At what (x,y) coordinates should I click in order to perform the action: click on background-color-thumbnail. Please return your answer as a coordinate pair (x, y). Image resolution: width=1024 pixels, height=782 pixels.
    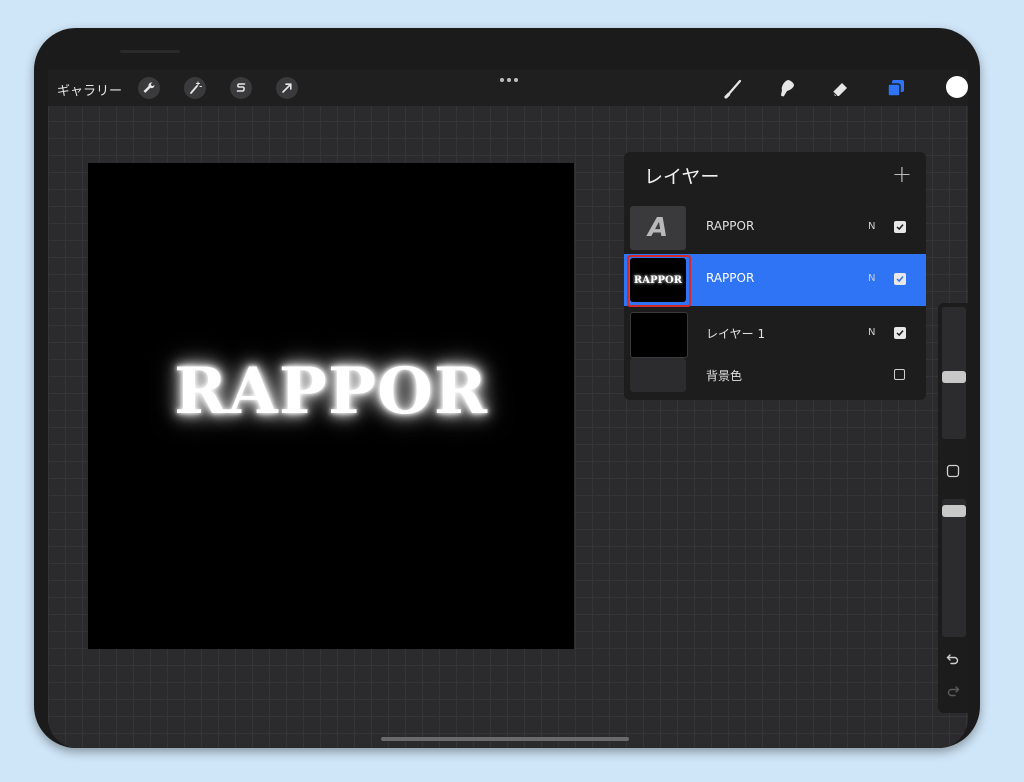
    Looking at the image, I should click on (658, 375).